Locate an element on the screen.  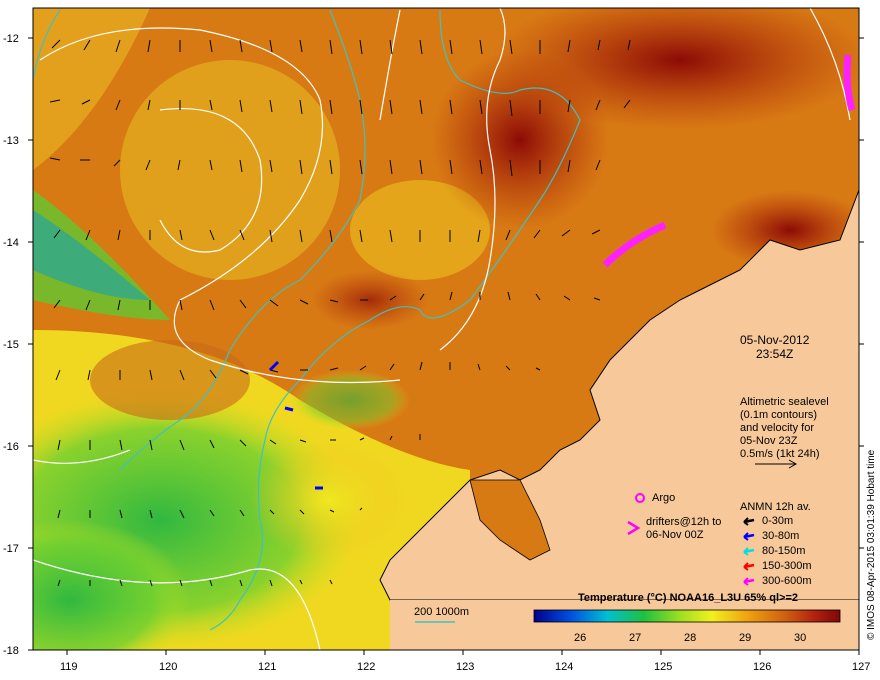
date-time: 23:54Z is located at coordinates (775, 354).